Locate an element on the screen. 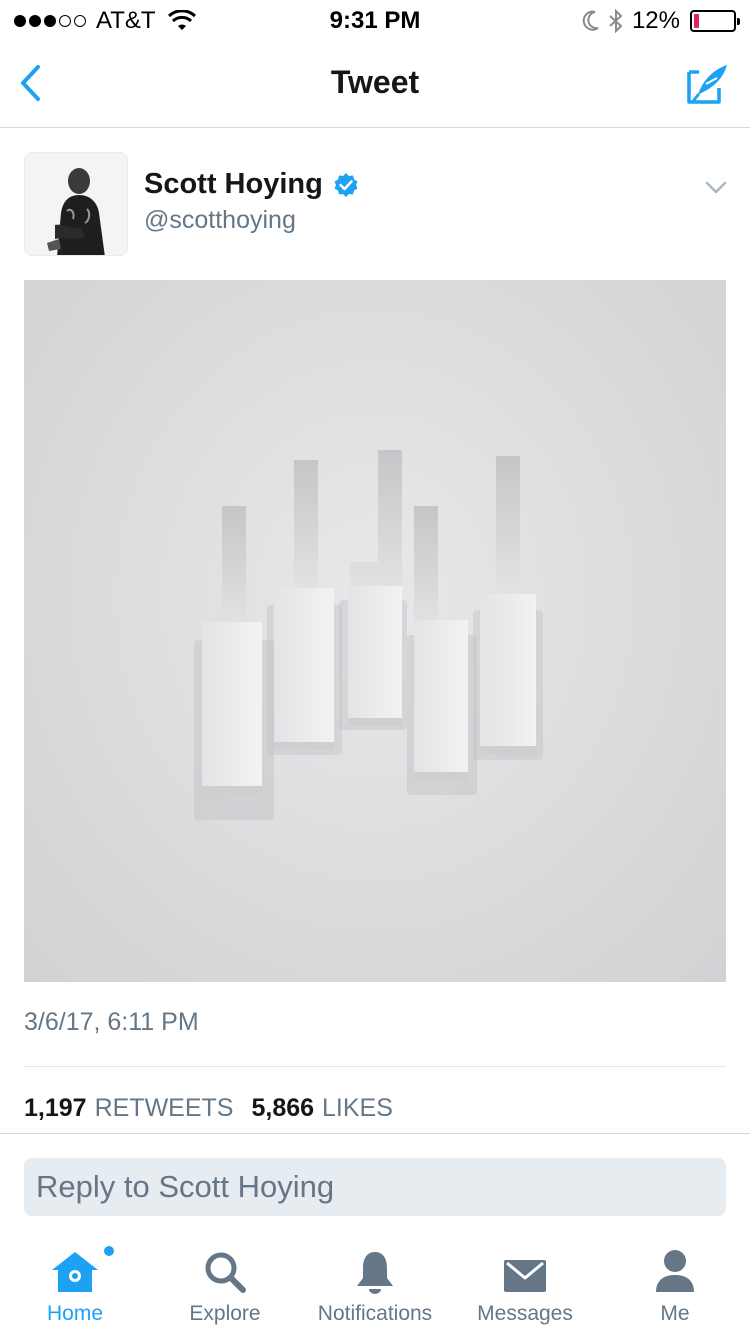 This screenshot has height=1334, width=750. new-content-dot is located at coordinates (109, 1251).